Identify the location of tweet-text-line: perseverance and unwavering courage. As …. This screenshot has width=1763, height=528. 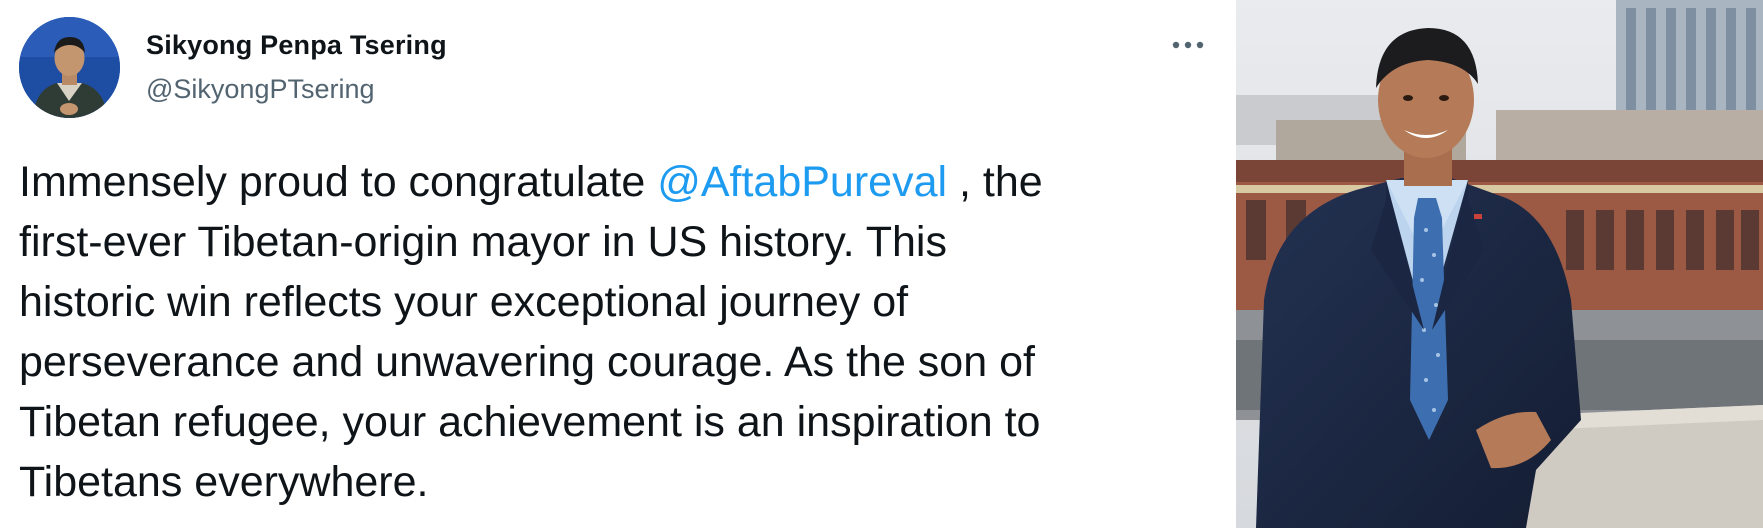
(527, 362).